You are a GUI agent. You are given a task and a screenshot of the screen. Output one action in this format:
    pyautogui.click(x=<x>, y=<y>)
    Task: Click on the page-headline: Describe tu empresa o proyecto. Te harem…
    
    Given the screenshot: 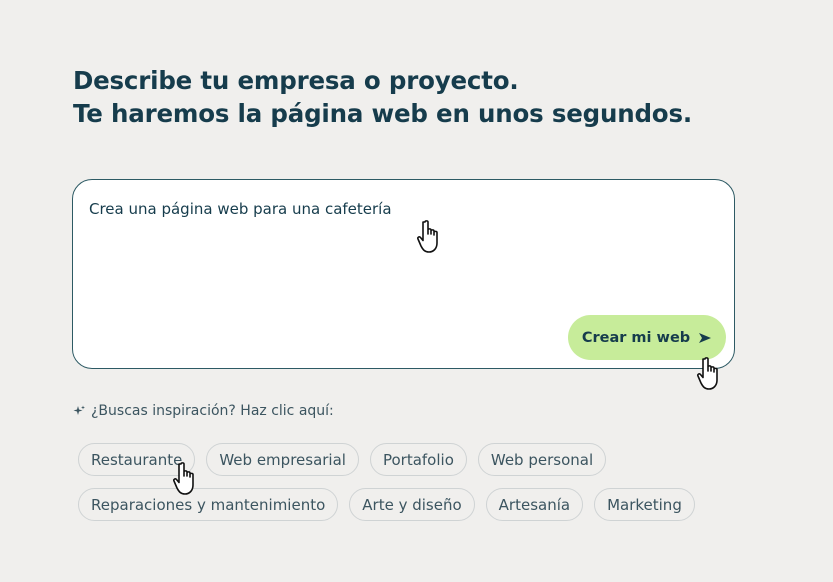 What is the action you would take?
    pyautogui.click(x=382, y=97)
    